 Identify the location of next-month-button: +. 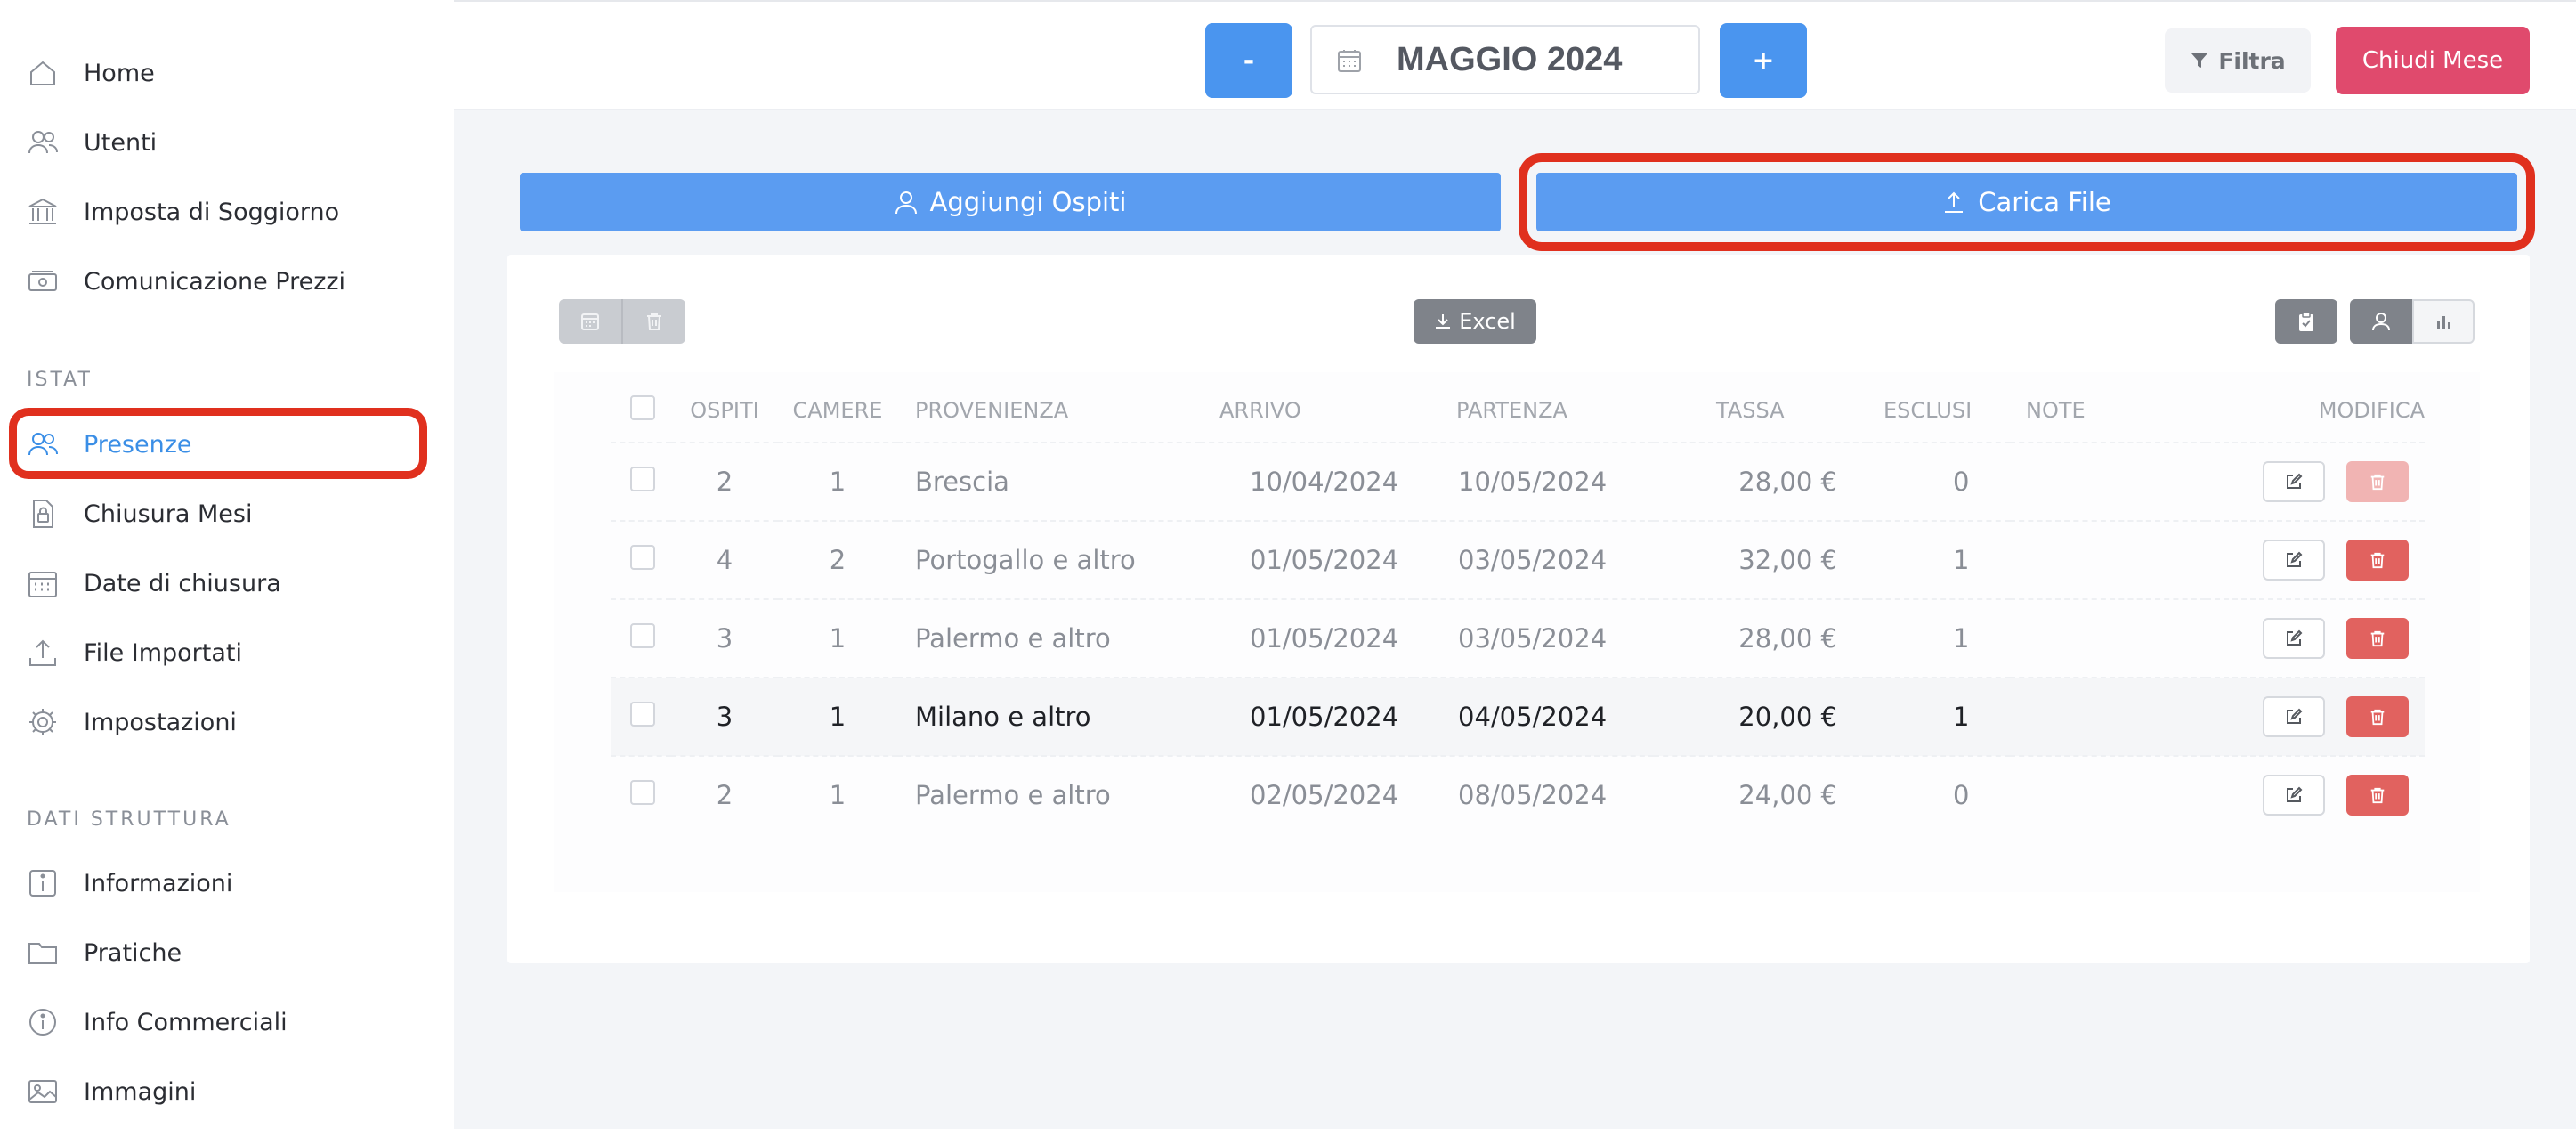
(1763, 61).